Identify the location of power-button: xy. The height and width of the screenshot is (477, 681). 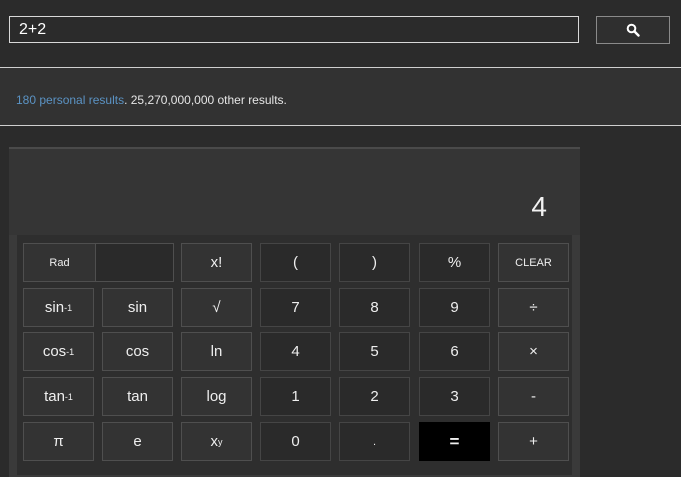
(216, 441).